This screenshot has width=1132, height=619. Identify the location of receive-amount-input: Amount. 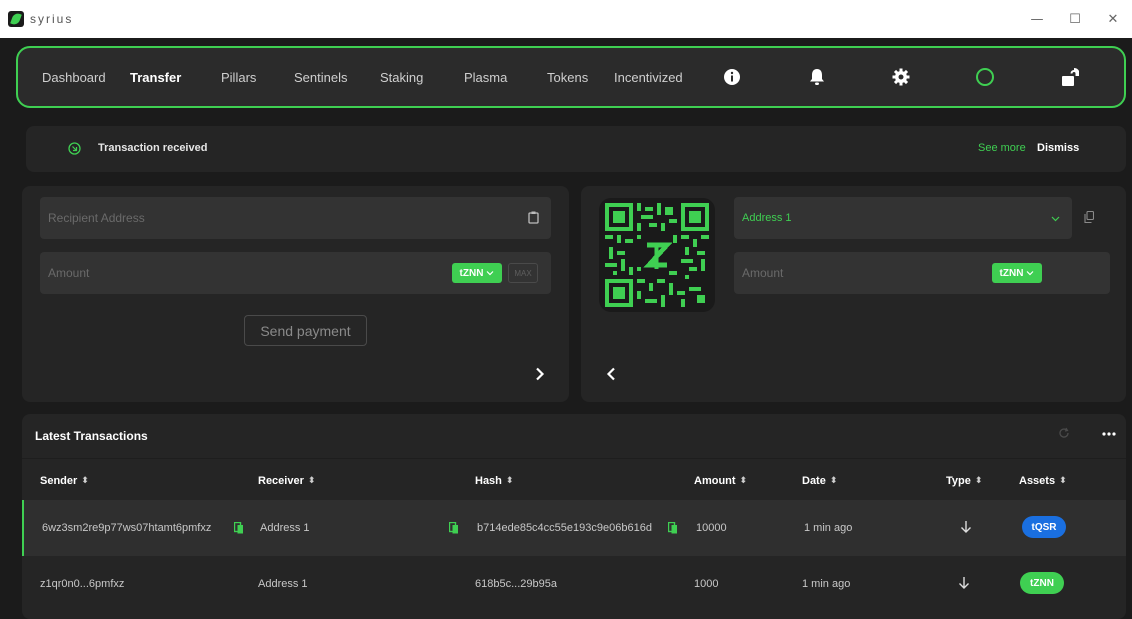
(922, 273).